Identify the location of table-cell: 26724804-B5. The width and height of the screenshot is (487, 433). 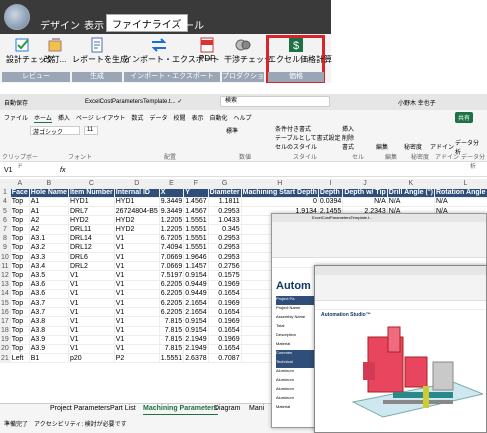
(137, 211).